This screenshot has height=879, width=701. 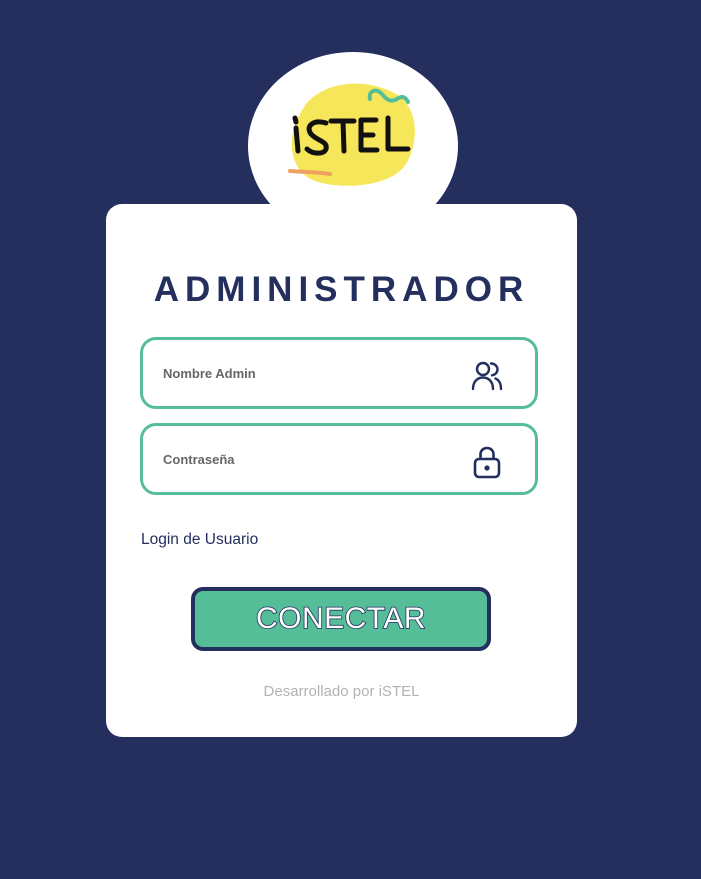 What do you see at coordinates (199, 540) in the screenshot?
I see `user-login-link: Login de Usuario` at bounding box center [199, 540].